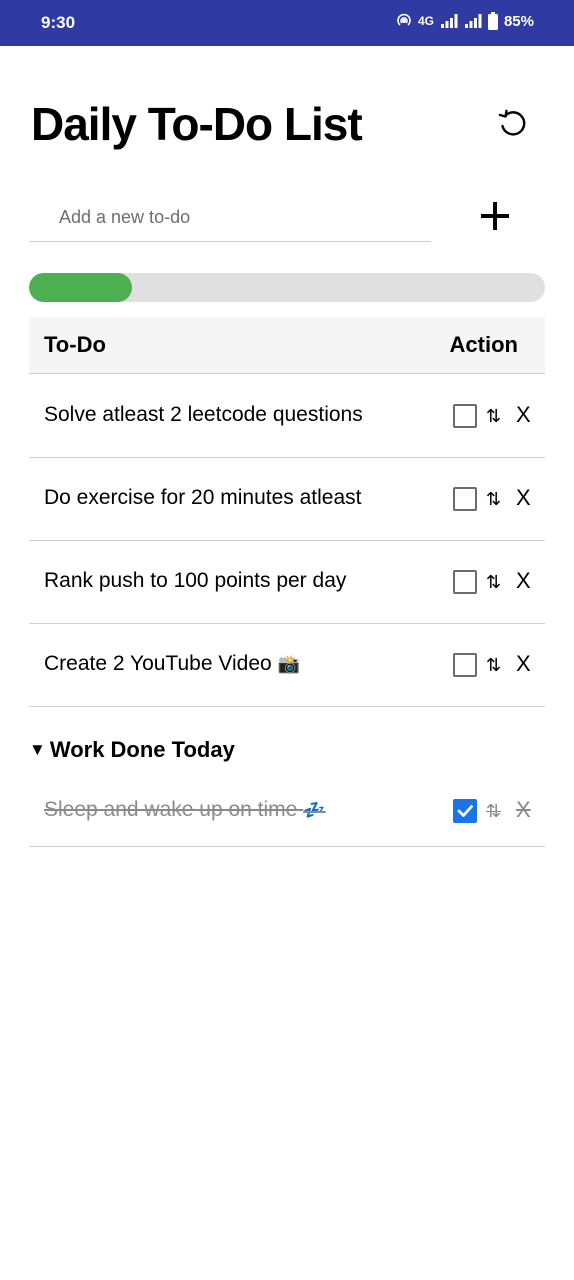 The height and width of the screenshot is (1280, 574). What do you see at coordinates (287, 23) in the screenshot?
I see `status-bar: 9:30 4G 85%` at bounding box center [287, 23].